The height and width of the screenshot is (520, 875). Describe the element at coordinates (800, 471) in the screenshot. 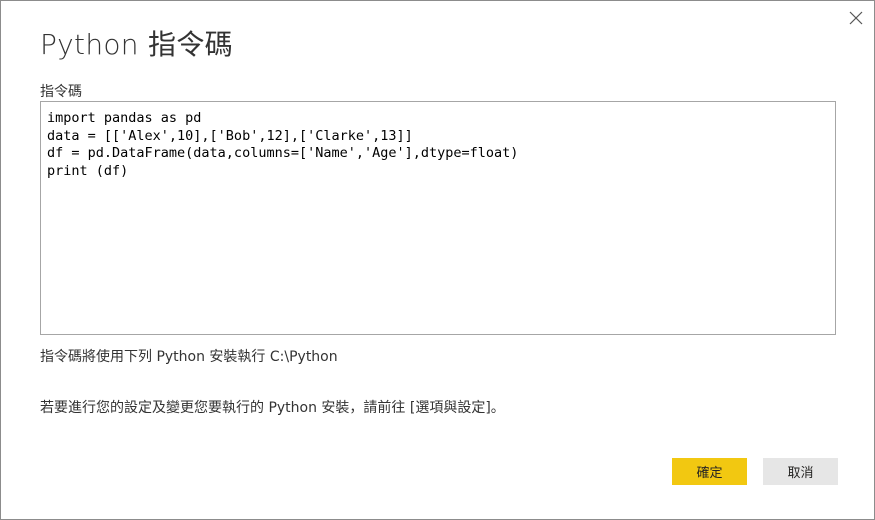

I see `cancel-button: 取消` at that location.